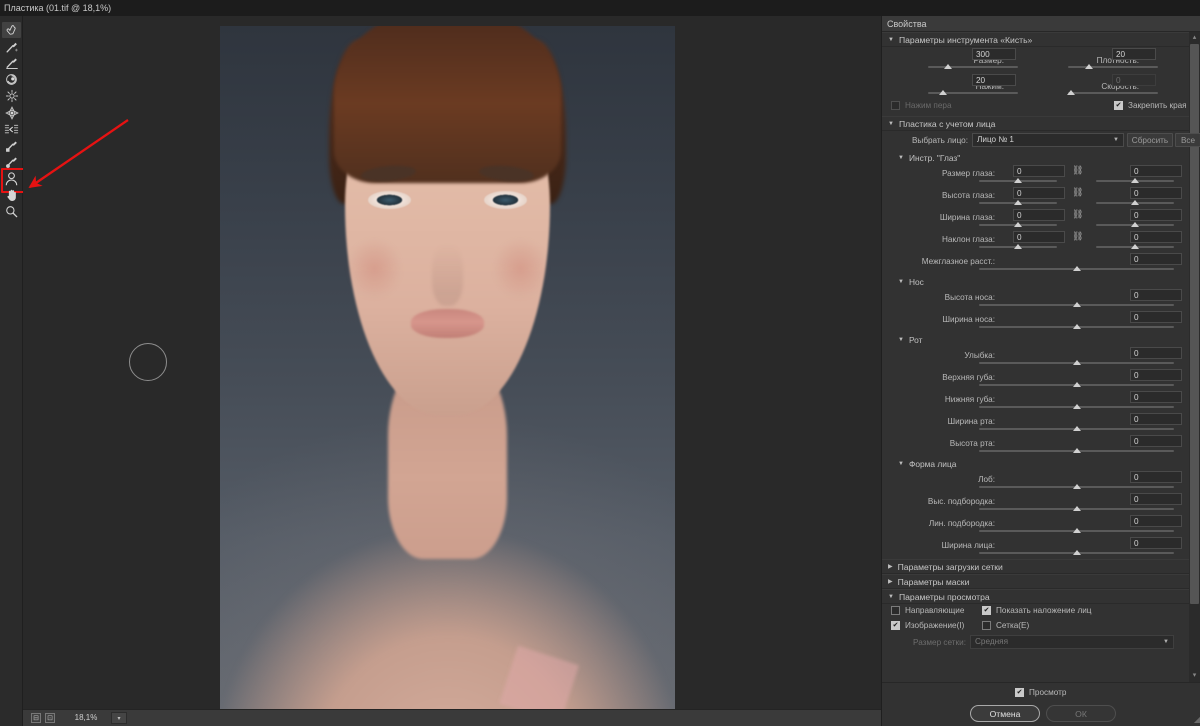 Image resolution: width=1200 pixels, height=726 pixels. What do you see at coordinates (1039, 215) in the screenshot?
I see `eye-width-left-input: 0` at bounding box center [1039, 215].